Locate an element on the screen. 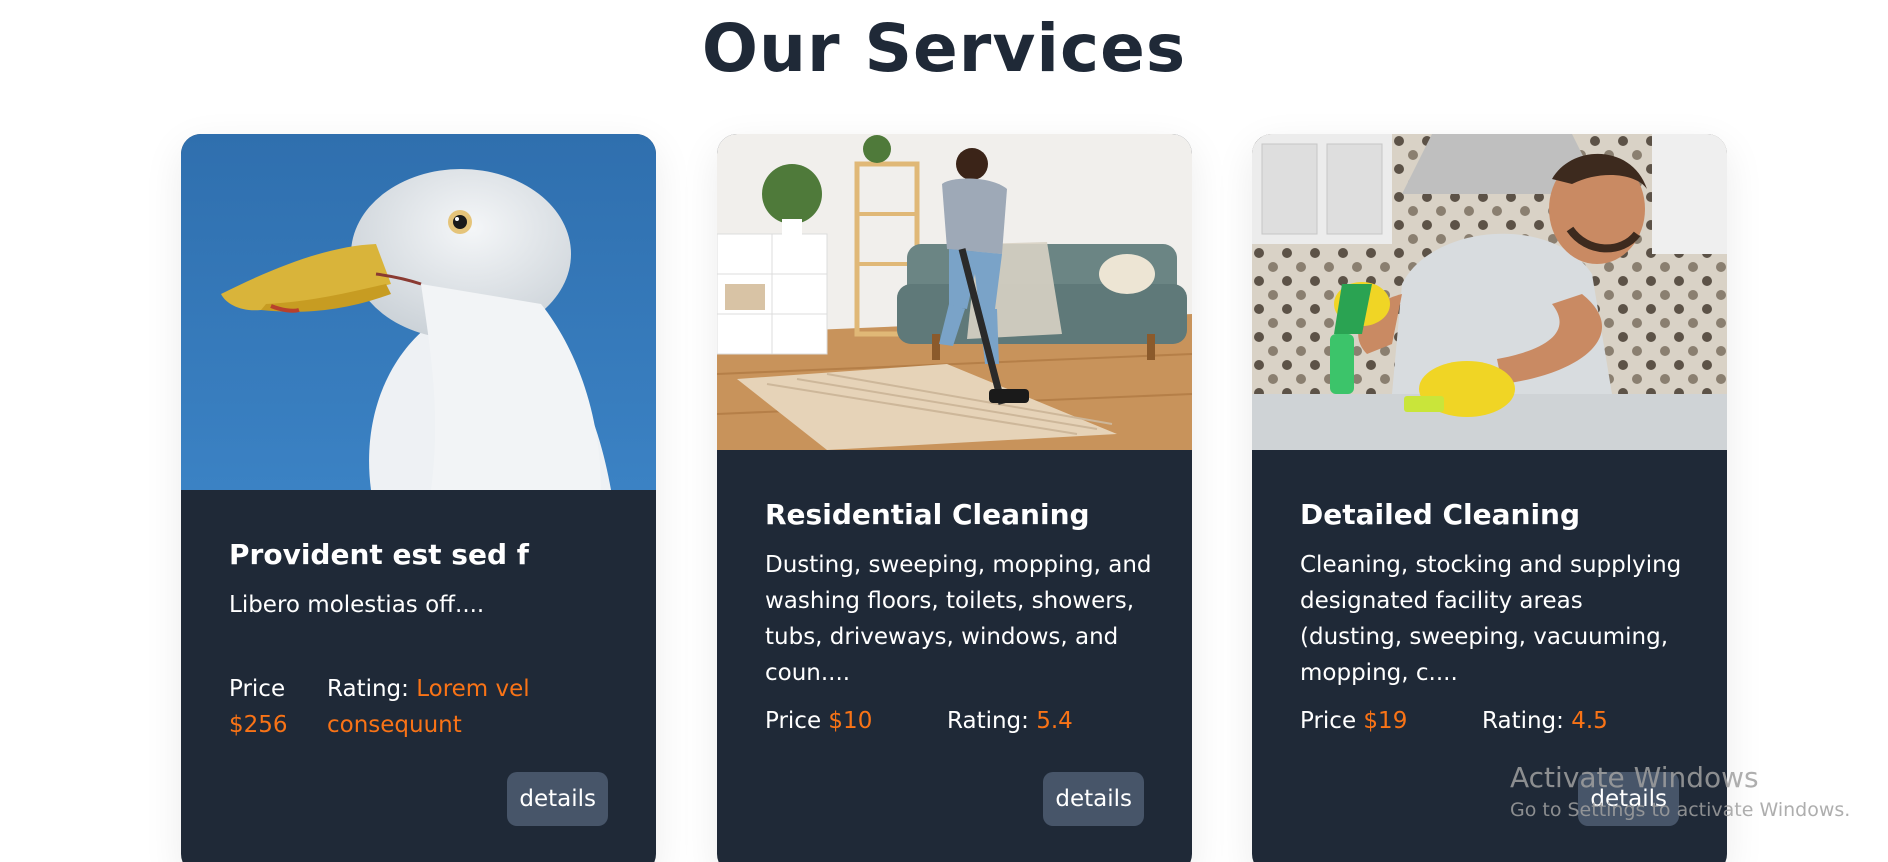 Image resolution: width=1888 pixels, height=862 pixels. price-block: Price $19 is located at coordinates (1391, 721).